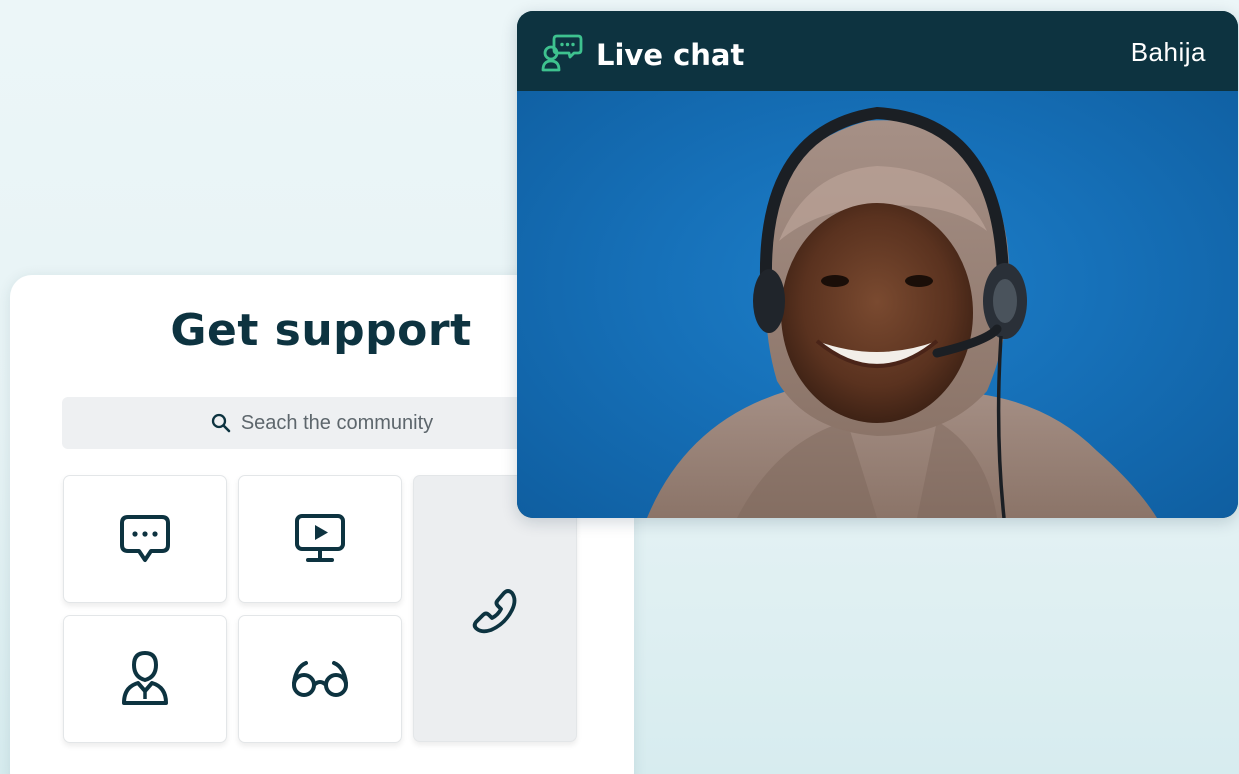 The height and width of the screenshot is (774, 1239). I want to click on person-icon, so click(145, 677).